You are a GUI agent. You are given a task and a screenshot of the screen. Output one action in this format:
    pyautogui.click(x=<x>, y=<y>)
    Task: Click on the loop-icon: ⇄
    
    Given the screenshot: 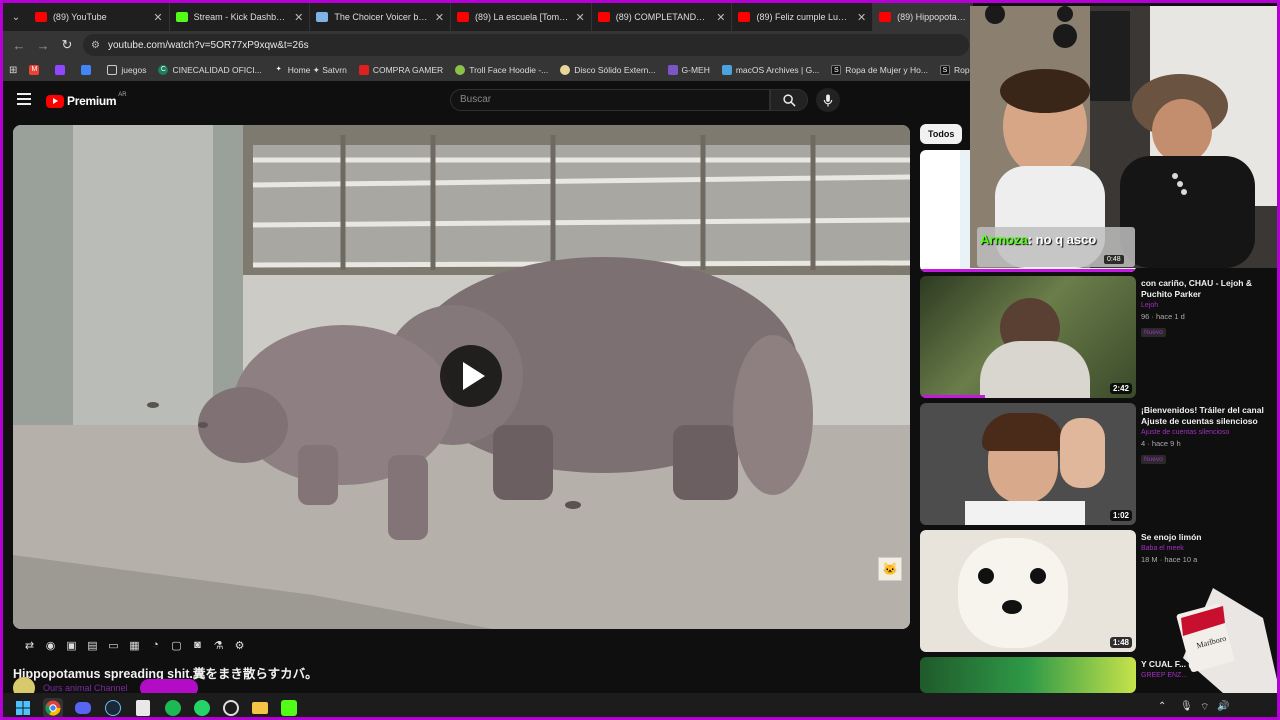 What is the action you would take?
    pyautogui.click(x=29, y=645)
    